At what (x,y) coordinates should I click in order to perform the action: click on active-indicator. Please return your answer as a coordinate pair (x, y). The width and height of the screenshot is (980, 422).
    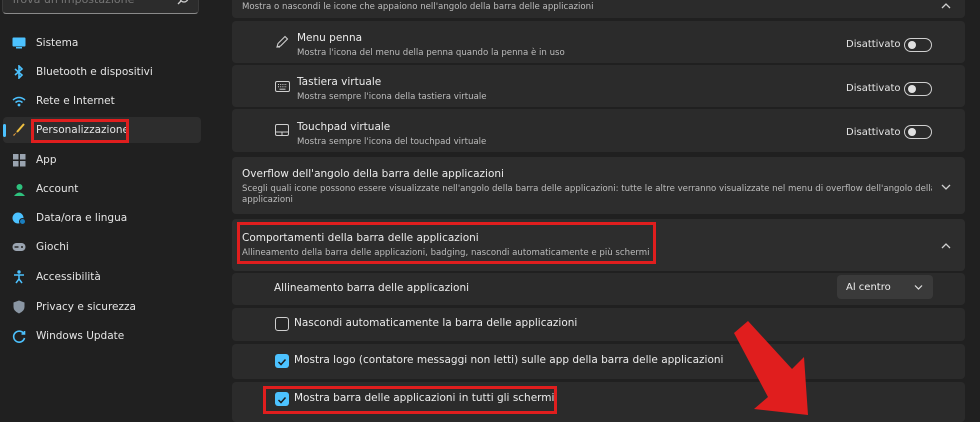
    Looking at the image, I should click on (4, 130).